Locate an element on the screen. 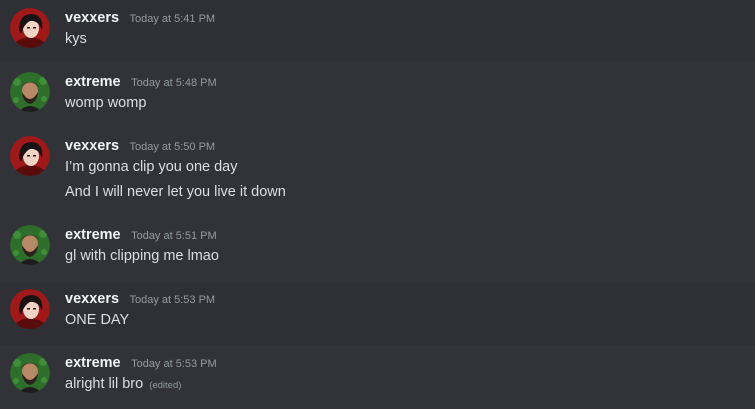  message-header: extreme Today at 5:48 PM is located at coordinates (141, 82).